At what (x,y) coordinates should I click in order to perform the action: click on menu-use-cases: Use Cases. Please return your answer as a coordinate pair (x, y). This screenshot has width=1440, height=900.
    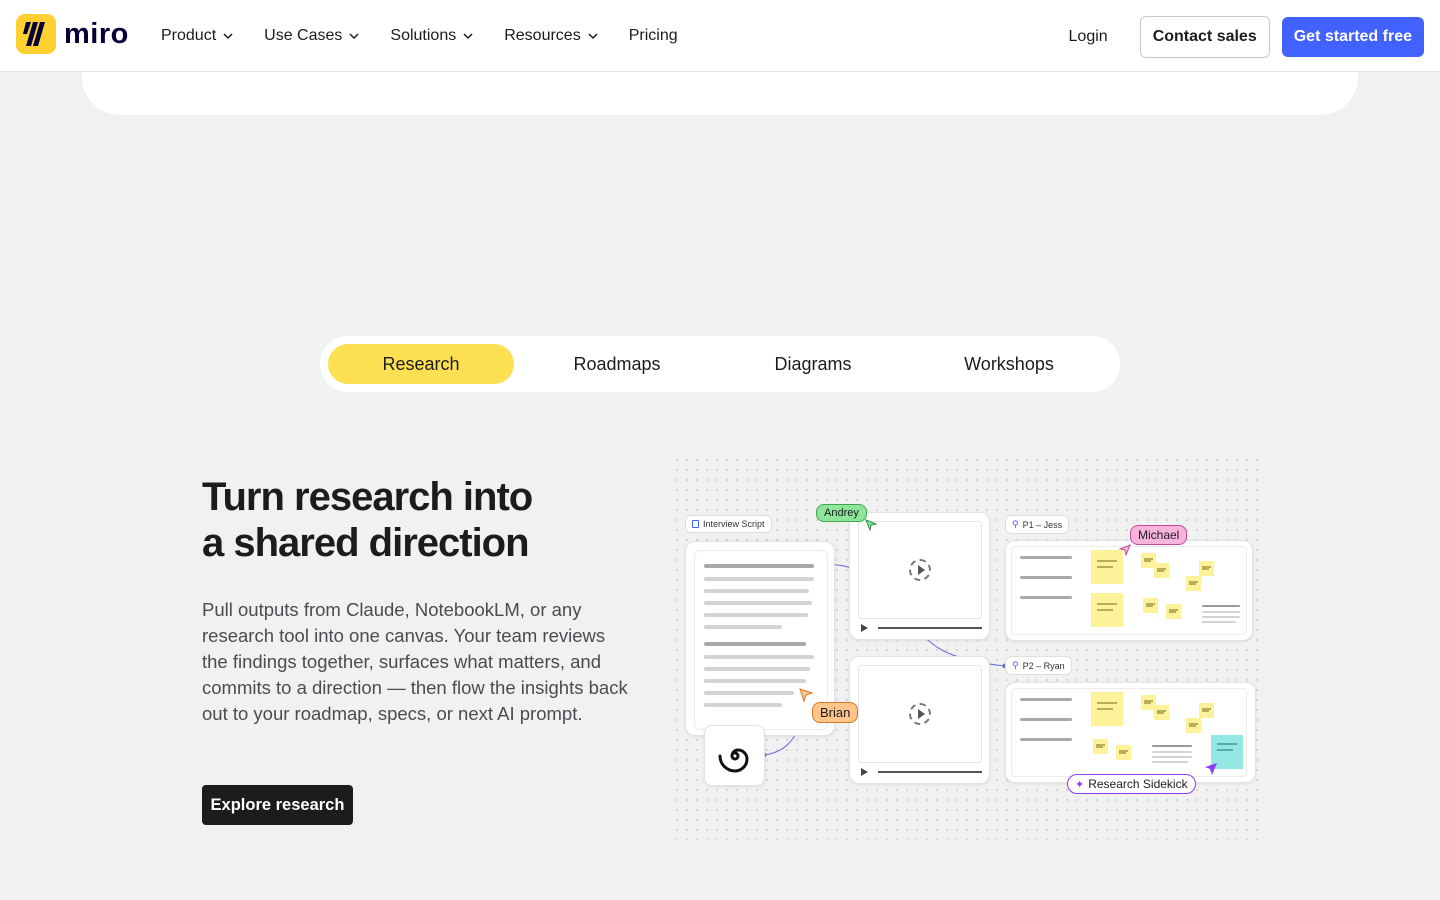
    Looking at the image, I should click on (312, 36).